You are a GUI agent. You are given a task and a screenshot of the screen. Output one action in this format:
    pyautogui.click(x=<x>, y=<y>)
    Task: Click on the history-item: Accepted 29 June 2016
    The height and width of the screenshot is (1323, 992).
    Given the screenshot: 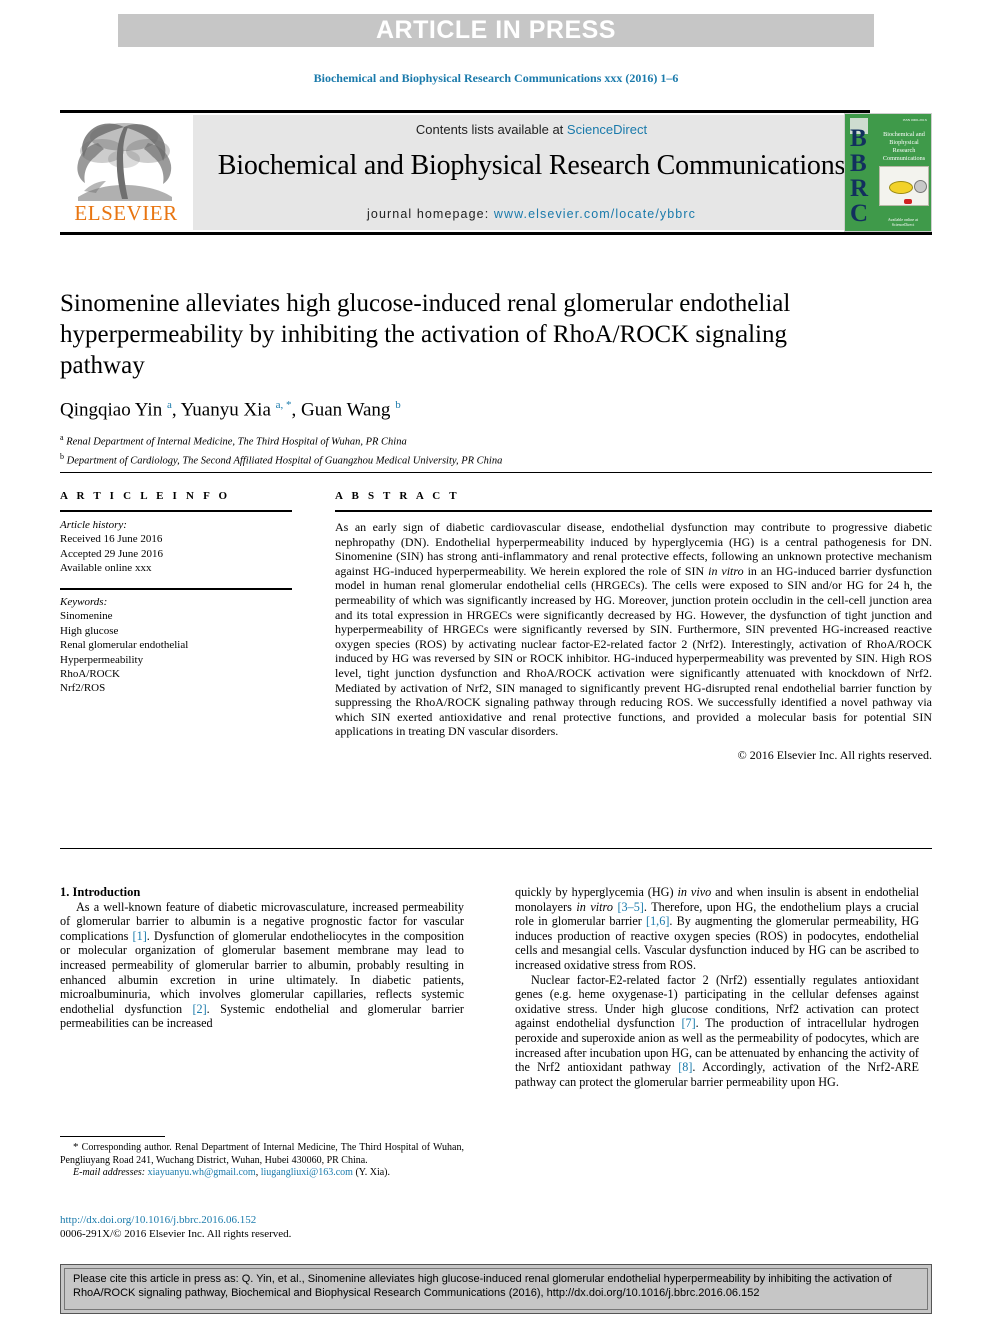 What is the action you would take?
    pyautogui.click(x=111, y=553)
    